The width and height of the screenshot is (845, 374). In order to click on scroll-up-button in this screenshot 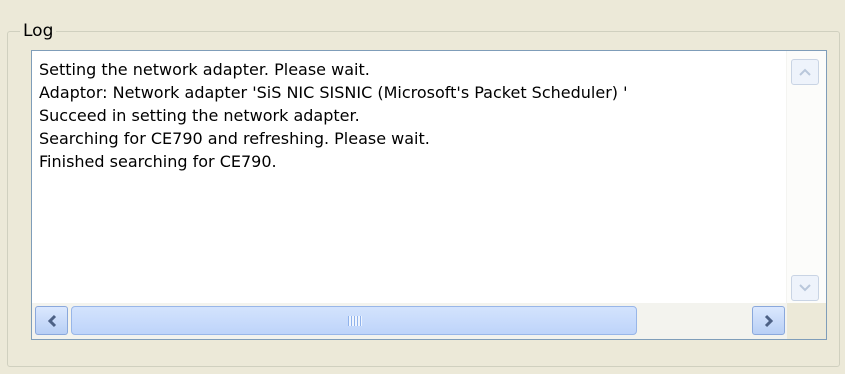, I will do `click(805, 72)`.